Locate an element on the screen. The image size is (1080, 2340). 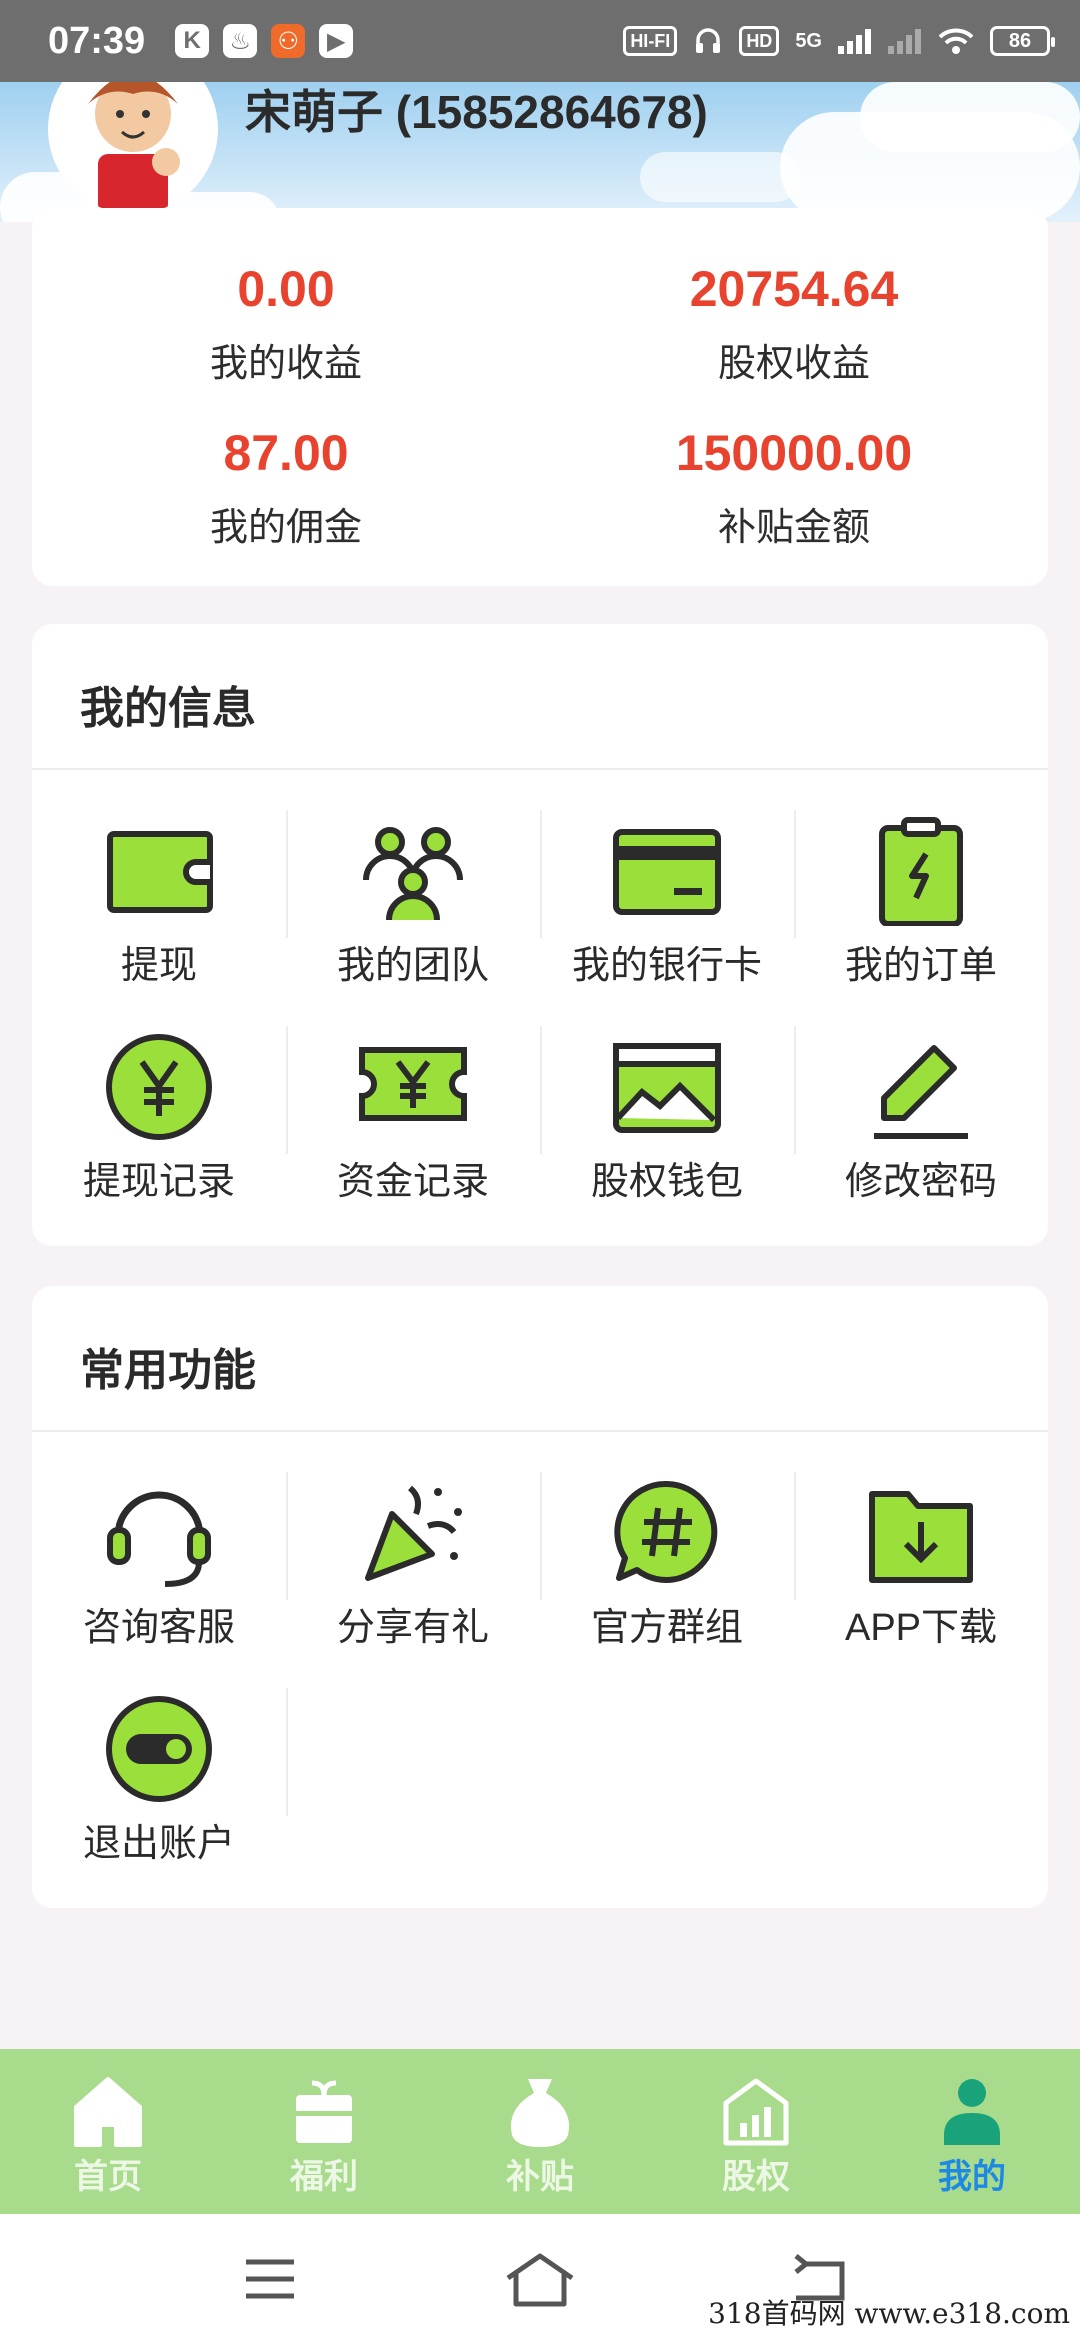
stat-value: 0.00 is located at coordinates (286, 289).